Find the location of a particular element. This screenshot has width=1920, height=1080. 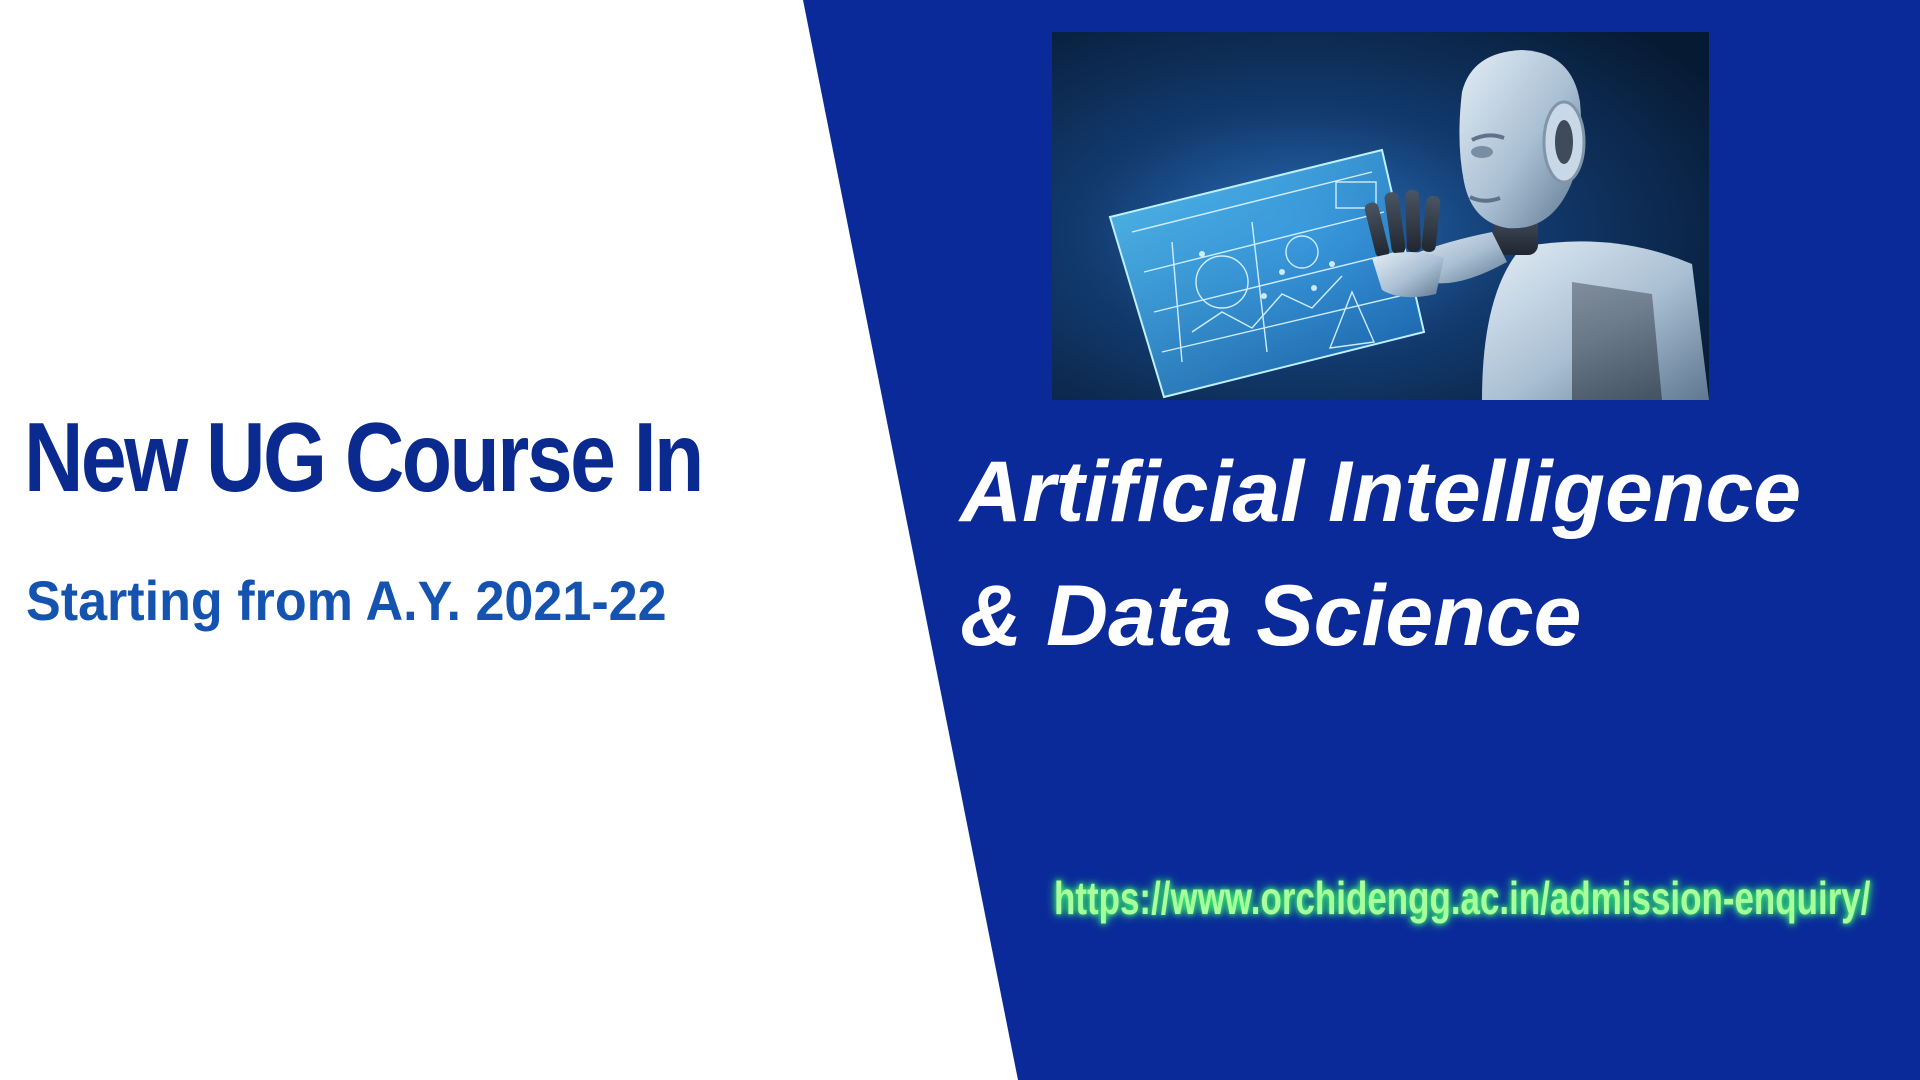

course-title-line-2: & Data Science is located at coordinates (1271, 616).